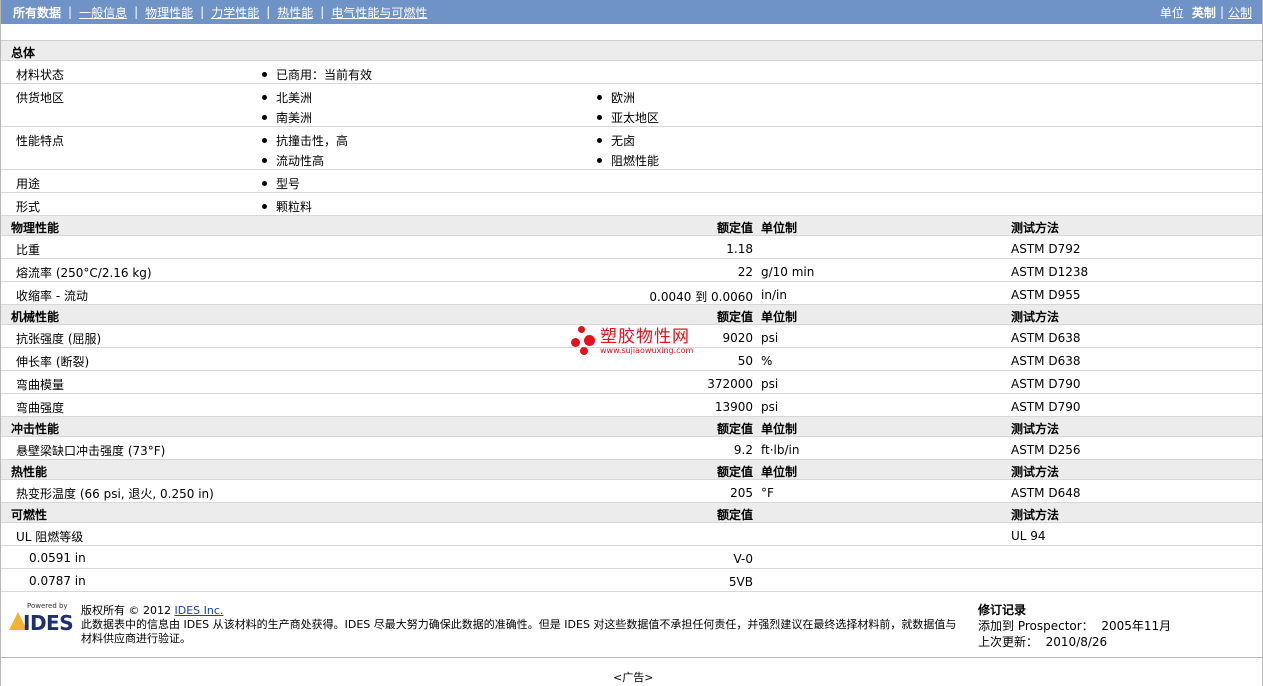  What do you see at coordinates (647, 350) in the screenshot?
I see `watermark-url: www.sujiaowuxing.com` at bounding box center [647, 350].